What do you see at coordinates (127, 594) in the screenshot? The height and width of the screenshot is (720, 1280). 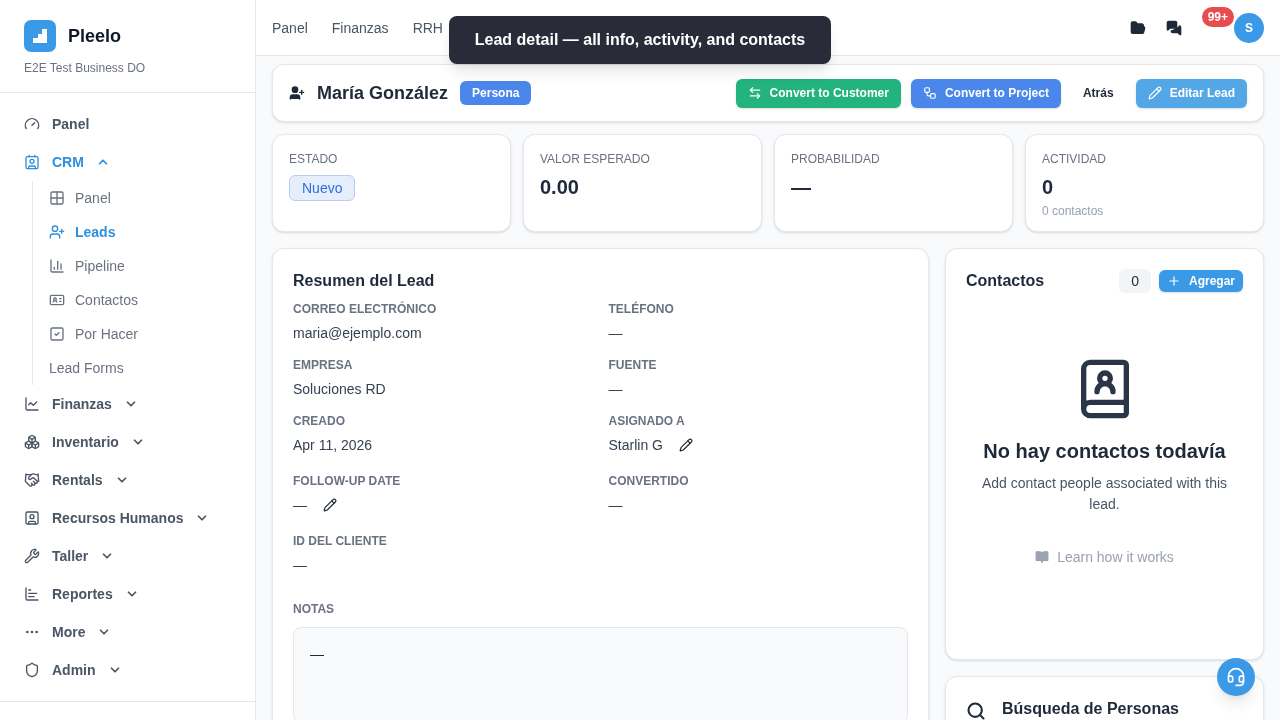 I see `sidebar-item: Reportes` at bounding box center [127, 594].